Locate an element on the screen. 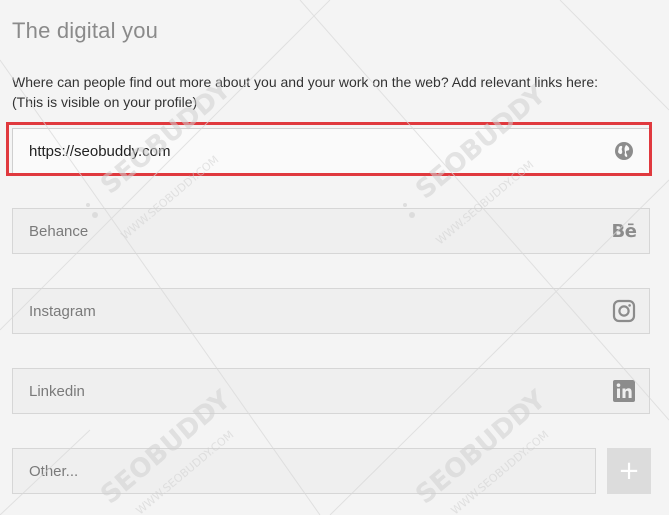 Image resolution: width=669 pixels, height=515 pixels. other-input is located at coordinates (304, 471).